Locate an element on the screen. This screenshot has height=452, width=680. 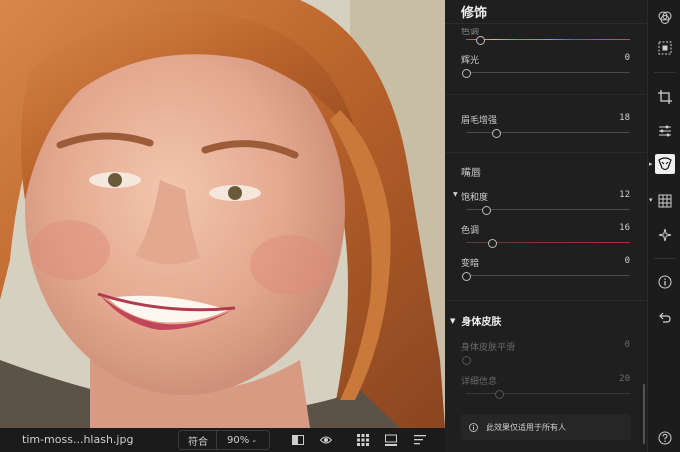
glow-slider-track is located at coordinates (548, 72).